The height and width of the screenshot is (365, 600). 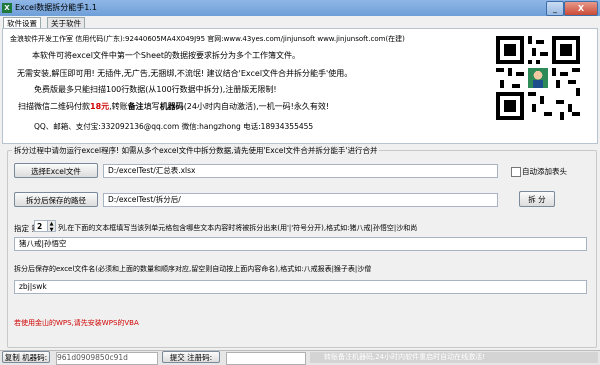 What do you see at coordinates (166, 55) in the screenshot?
I see `description-line: 本软件可将excel文件中第一个Sheet的数据按要求拆分为多个工作簿文件。` at bounding box center [166, 55].